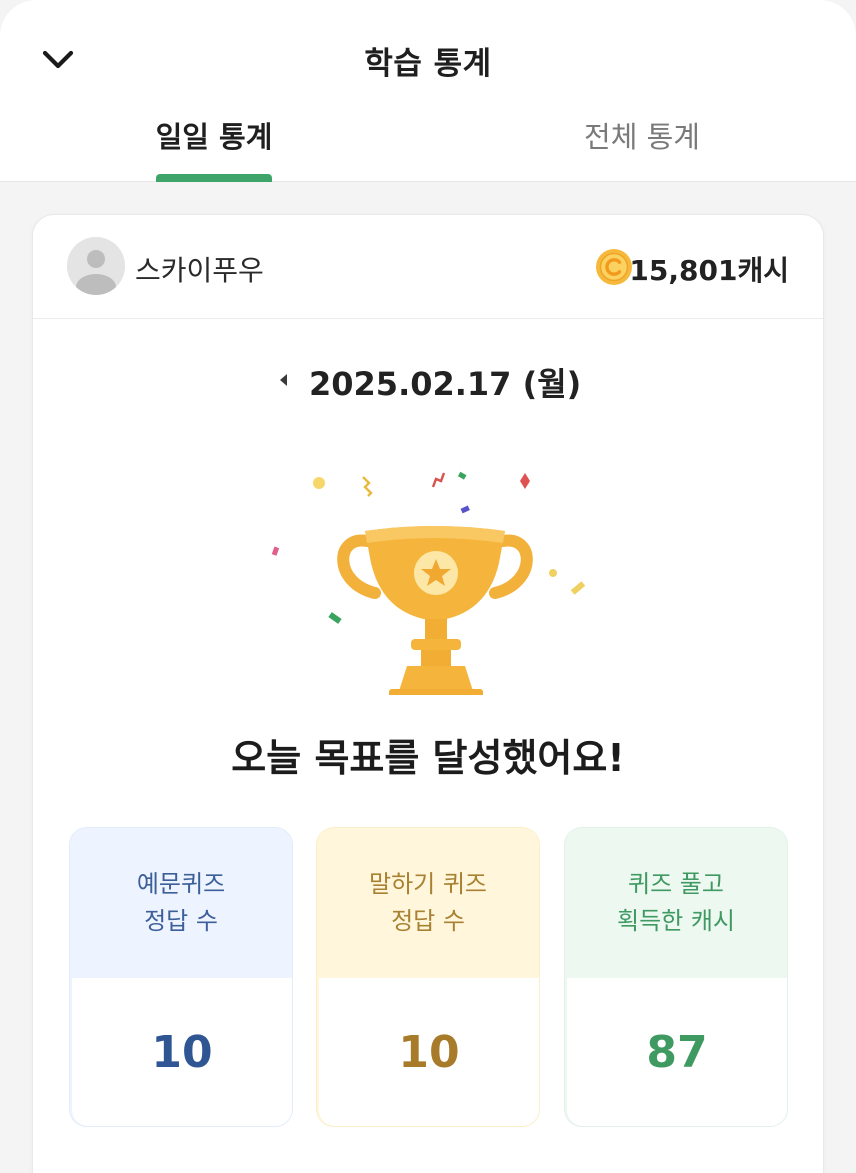  I want to click on stat-card-label: 말하기 퀴즈 정답 수, so click(428, 903).